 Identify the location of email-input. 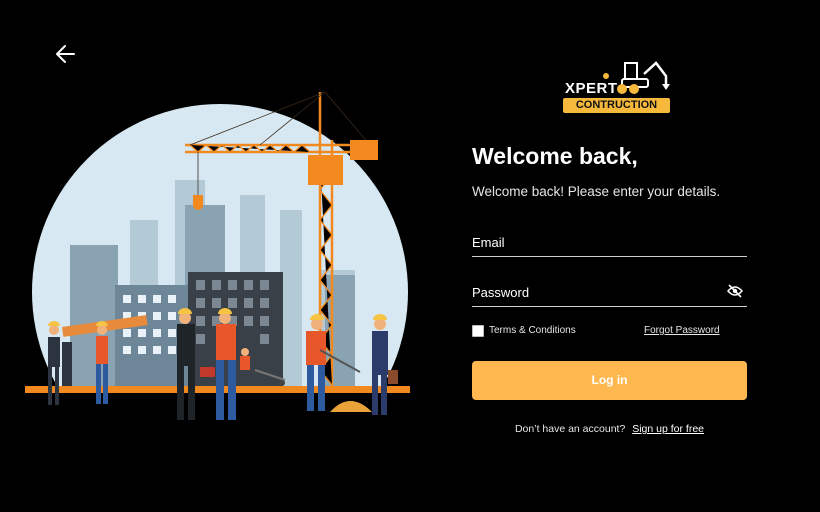
(597, 244).